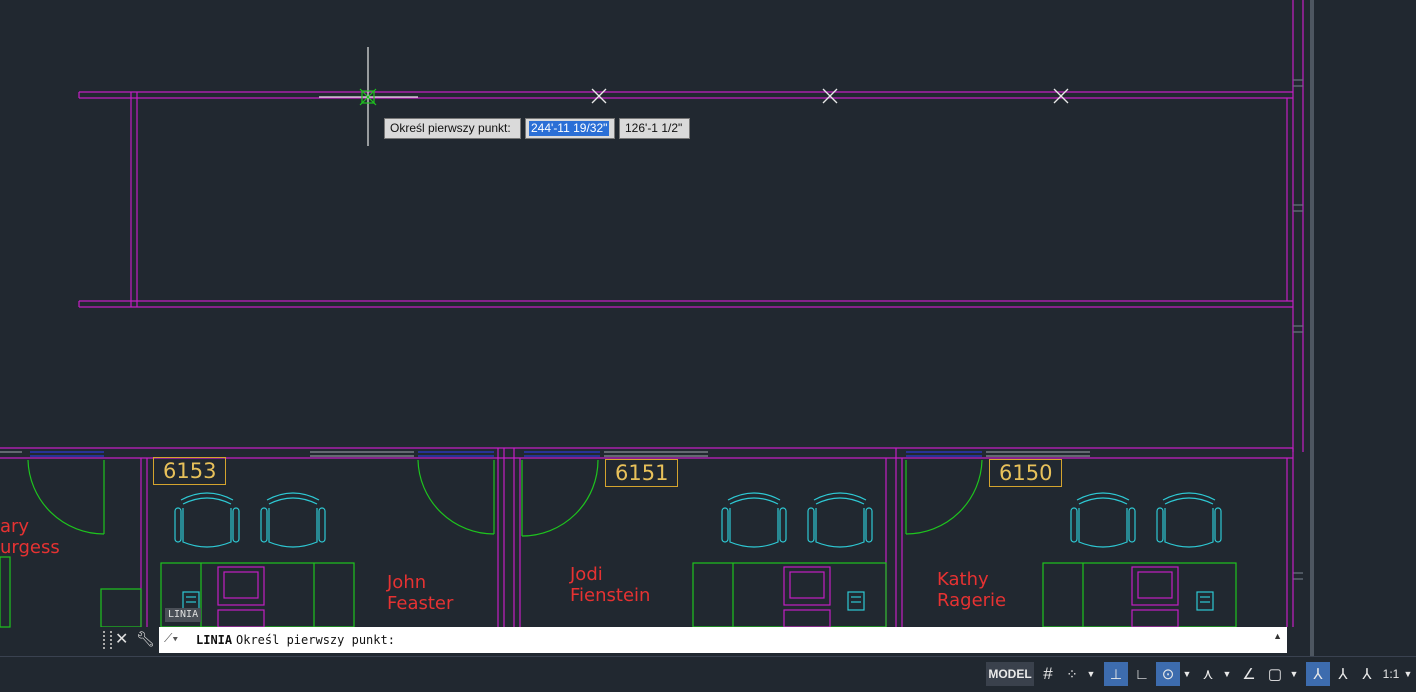 The height and width of the screenshot is (692, 1416). I want to click on annotation-visibility-icon: ⅄, so click(1318, 674).